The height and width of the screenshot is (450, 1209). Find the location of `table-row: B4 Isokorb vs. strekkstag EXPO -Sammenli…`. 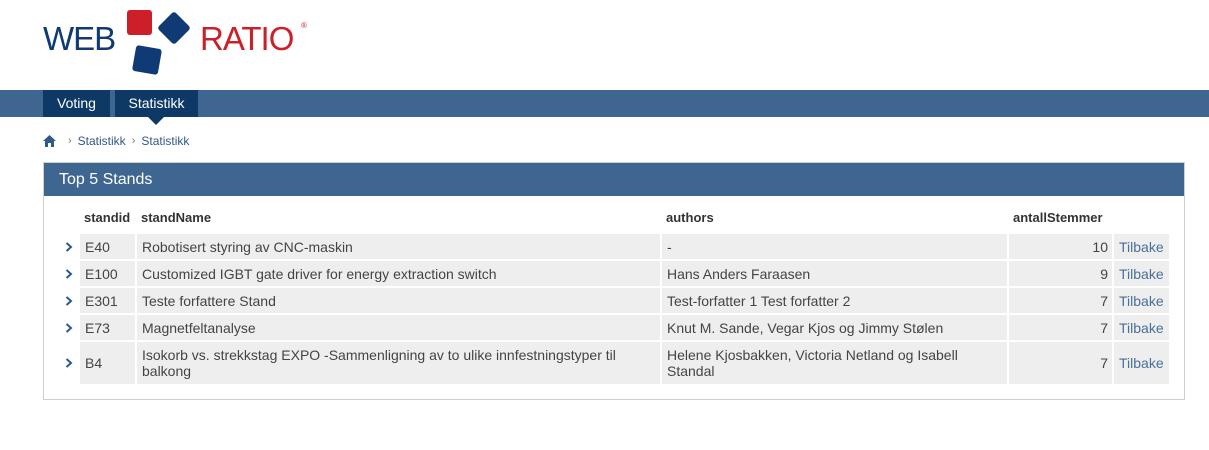

table-row: B4 Isokorb vs. strekkstag EXPO -Sammenli… is located at coordinates (613, 363).